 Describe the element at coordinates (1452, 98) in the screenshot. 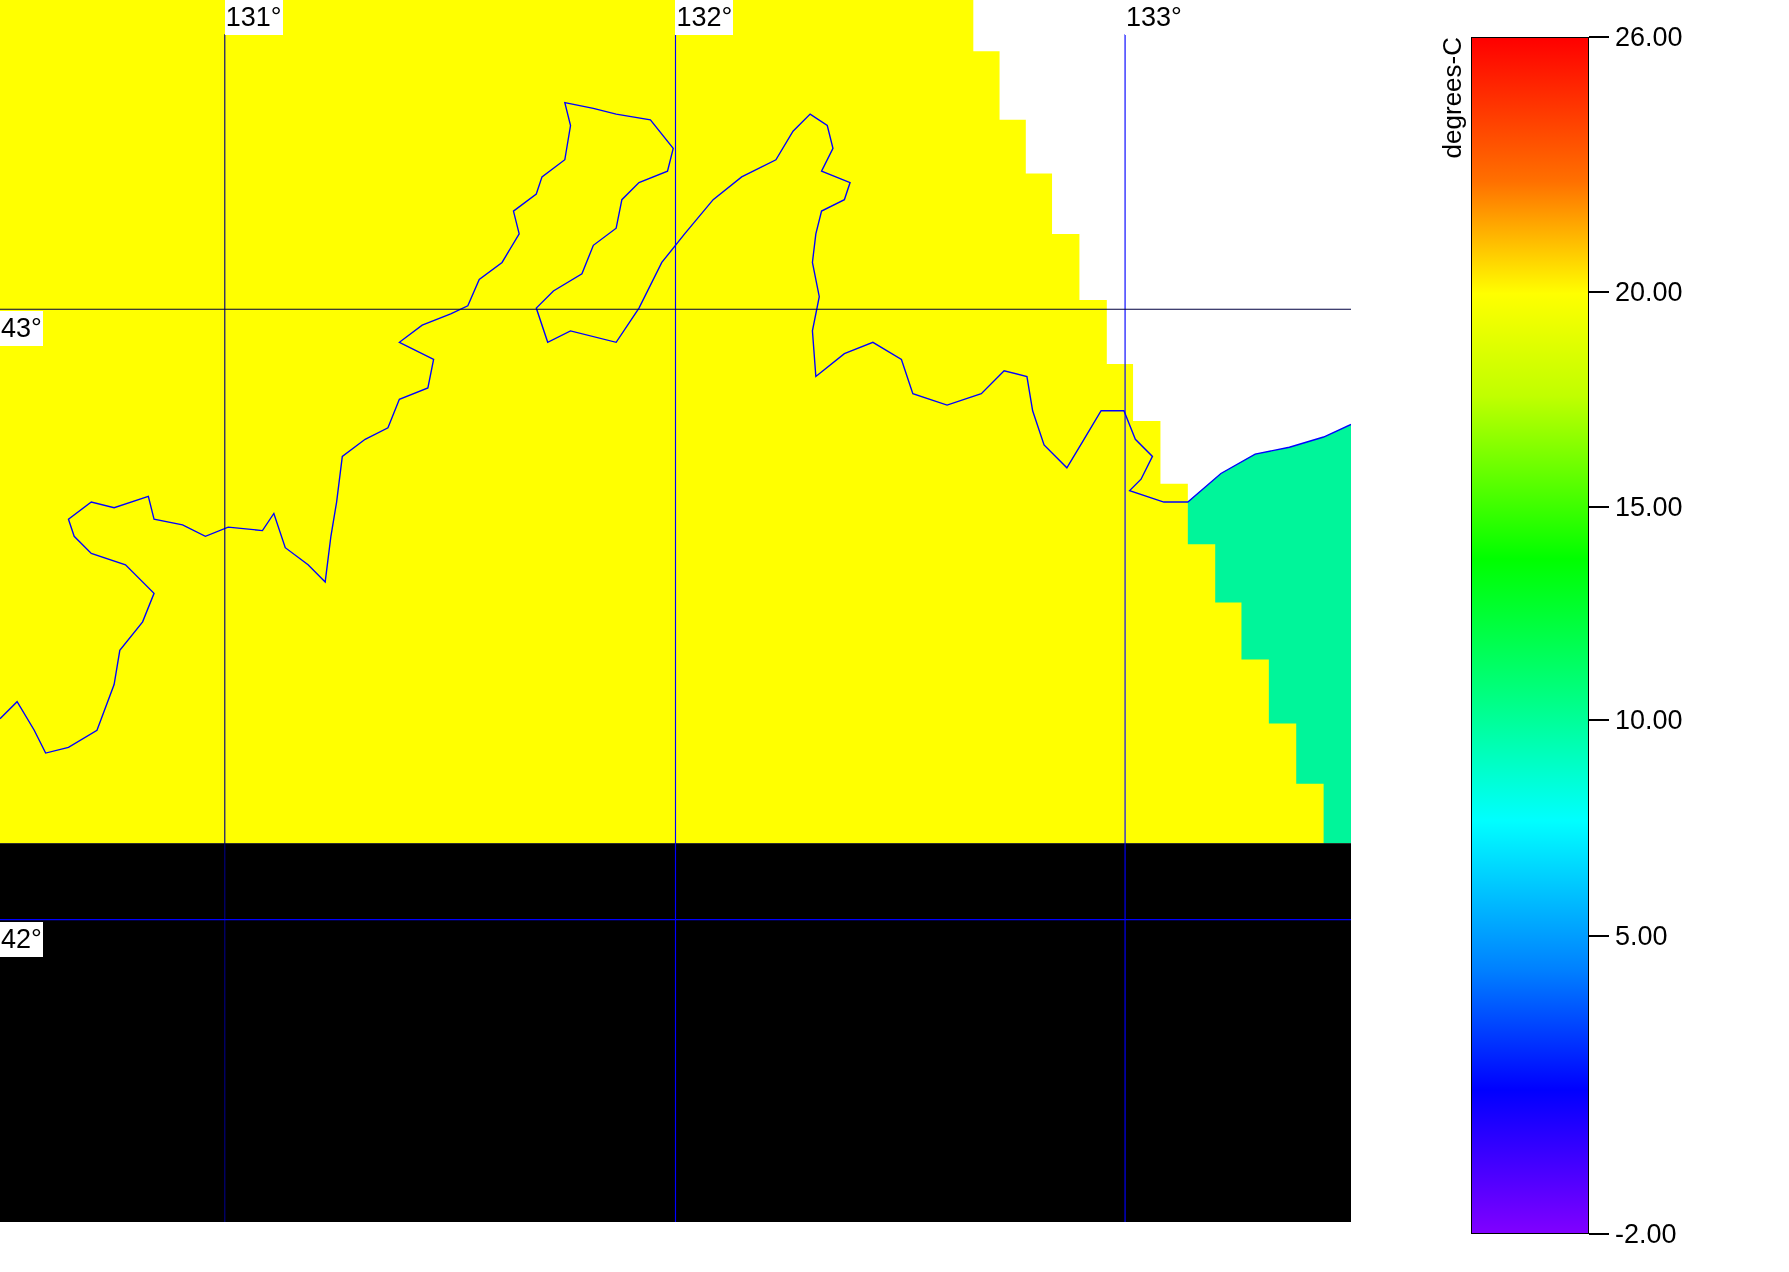

I see `legend-title: degrees-C` at that location.